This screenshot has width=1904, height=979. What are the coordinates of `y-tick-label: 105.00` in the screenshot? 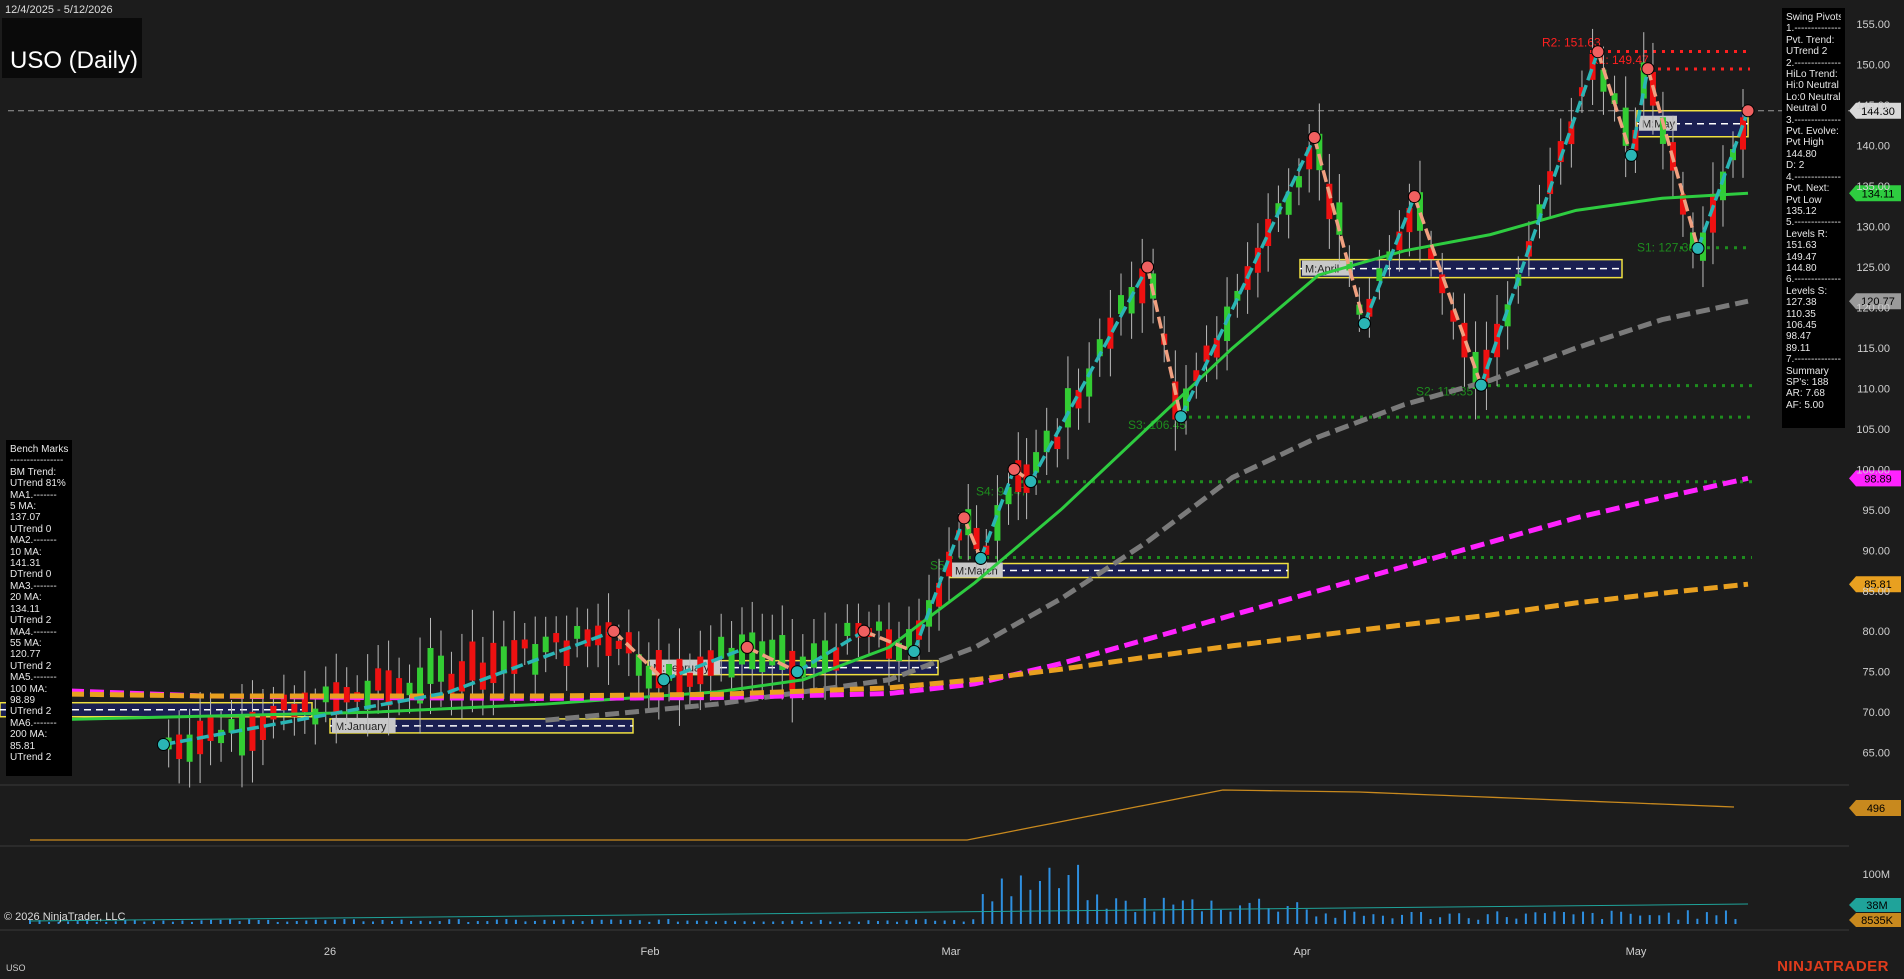 It's located at (1873, 430).